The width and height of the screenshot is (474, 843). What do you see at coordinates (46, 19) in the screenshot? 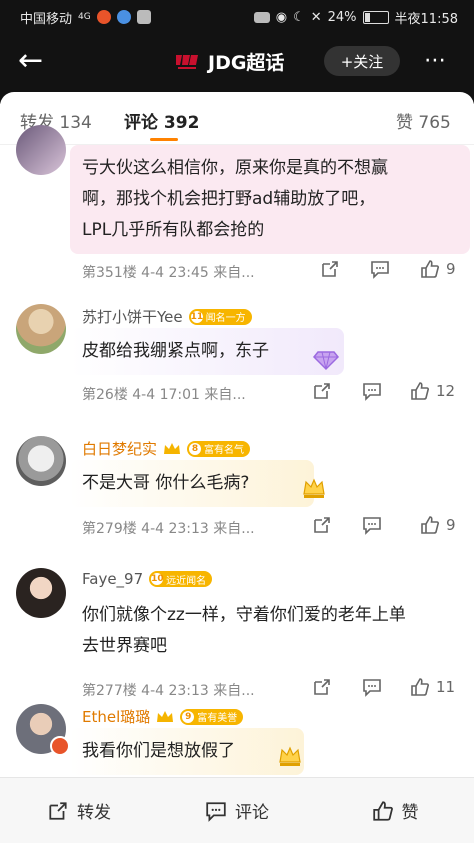
I see `carrier-label: 中国移动` at bounding box center [46, 19].